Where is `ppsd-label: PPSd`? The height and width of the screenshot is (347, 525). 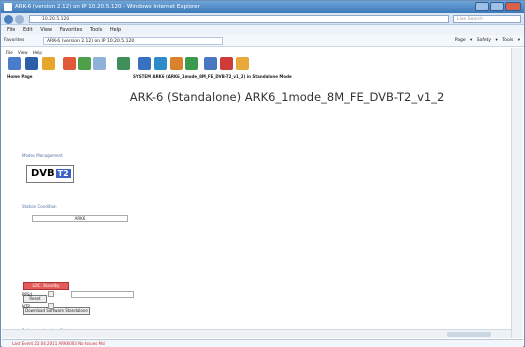
ppsd-label: PPSd is located at coordinates (27, 294).